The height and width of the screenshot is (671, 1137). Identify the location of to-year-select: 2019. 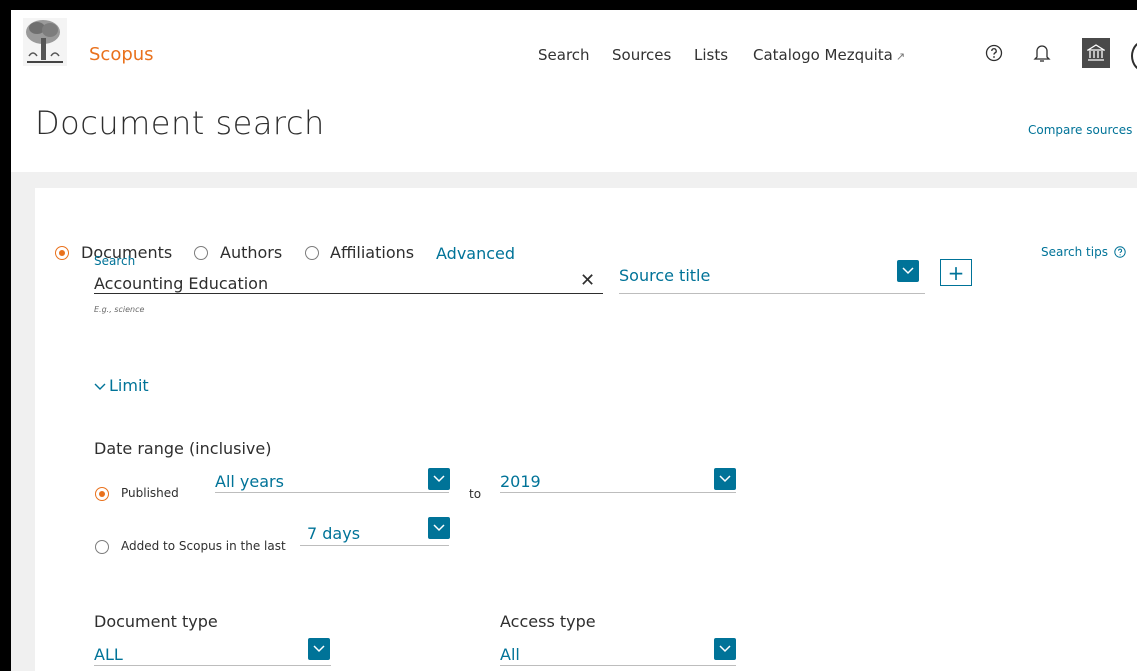
(520, 481).